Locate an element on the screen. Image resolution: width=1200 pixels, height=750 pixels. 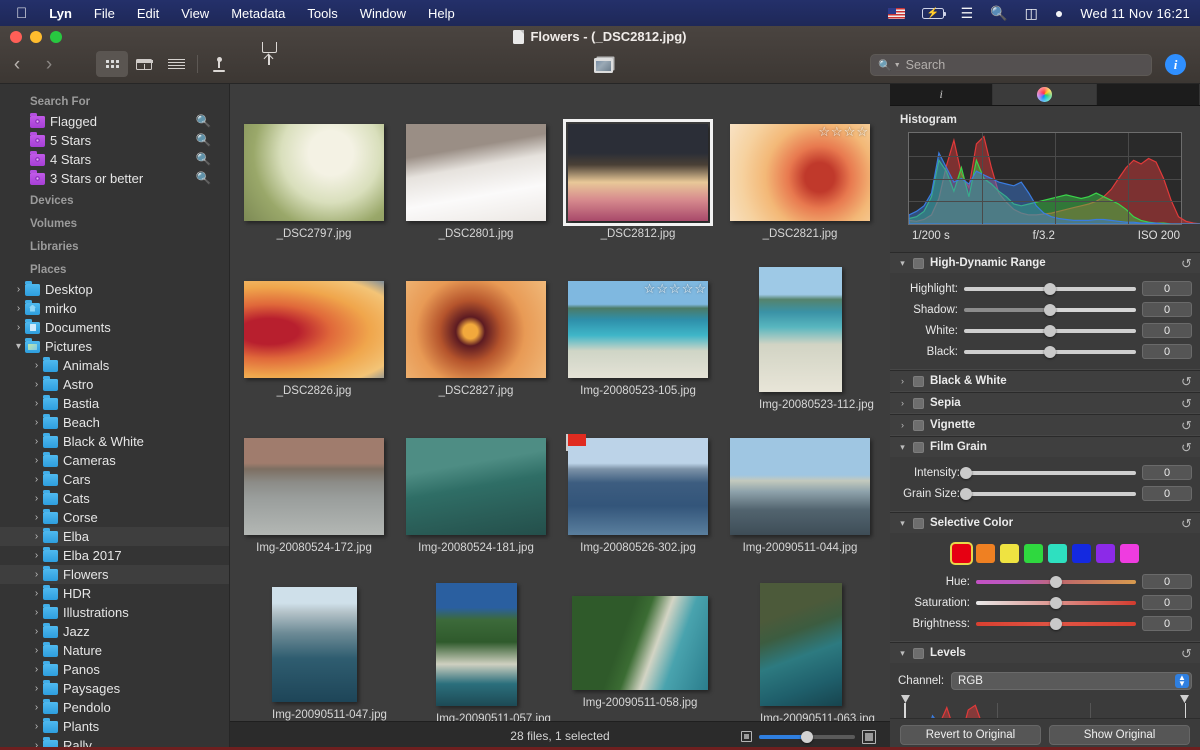
sidebar-item-cameras: › Cameras is located at coordinates (114, 460).